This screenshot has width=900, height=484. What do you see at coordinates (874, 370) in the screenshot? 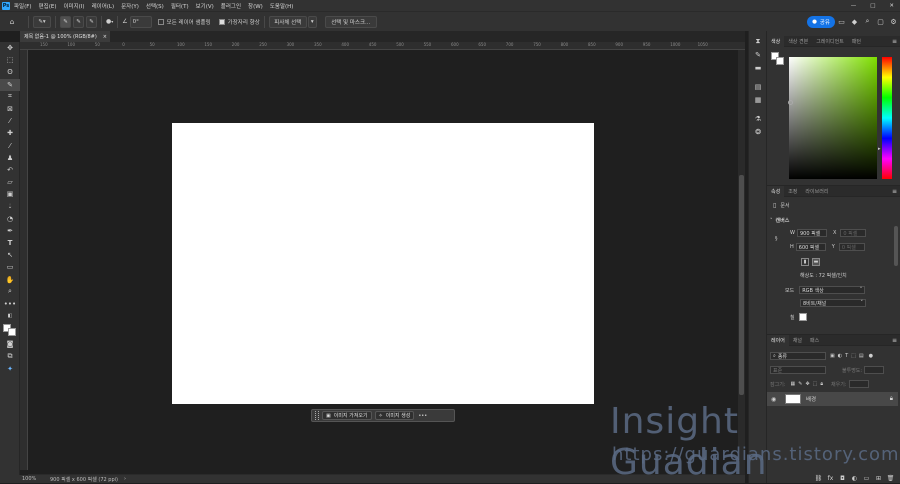
I see `opacity-input` at bounding box center [874, 370].